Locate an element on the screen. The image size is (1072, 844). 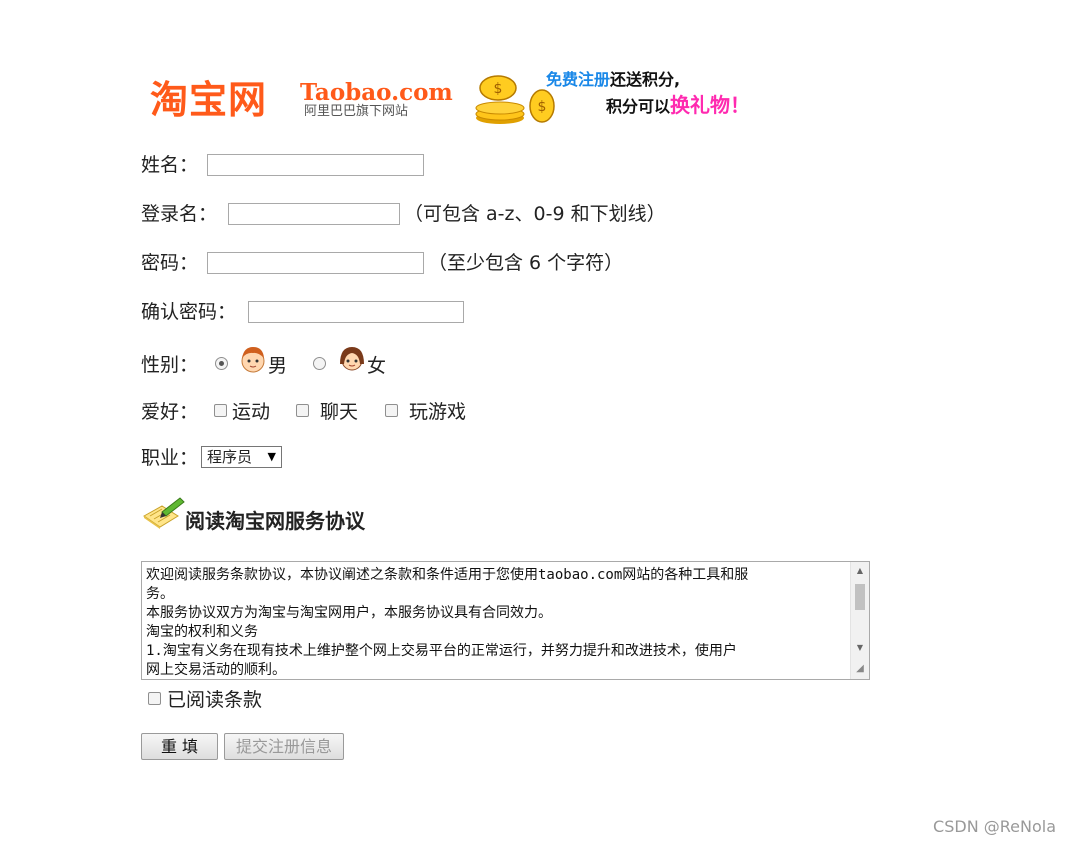
name-input is located at coordinates (315, 165).